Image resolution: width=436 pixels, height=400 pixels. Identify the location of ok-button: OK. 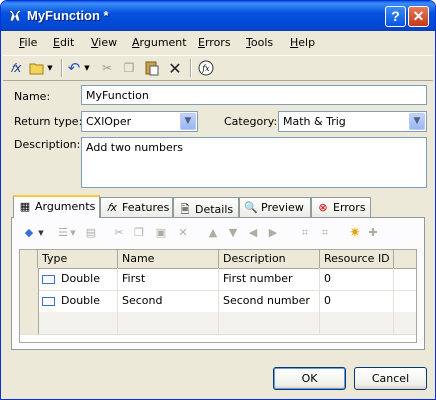
(309, 378).